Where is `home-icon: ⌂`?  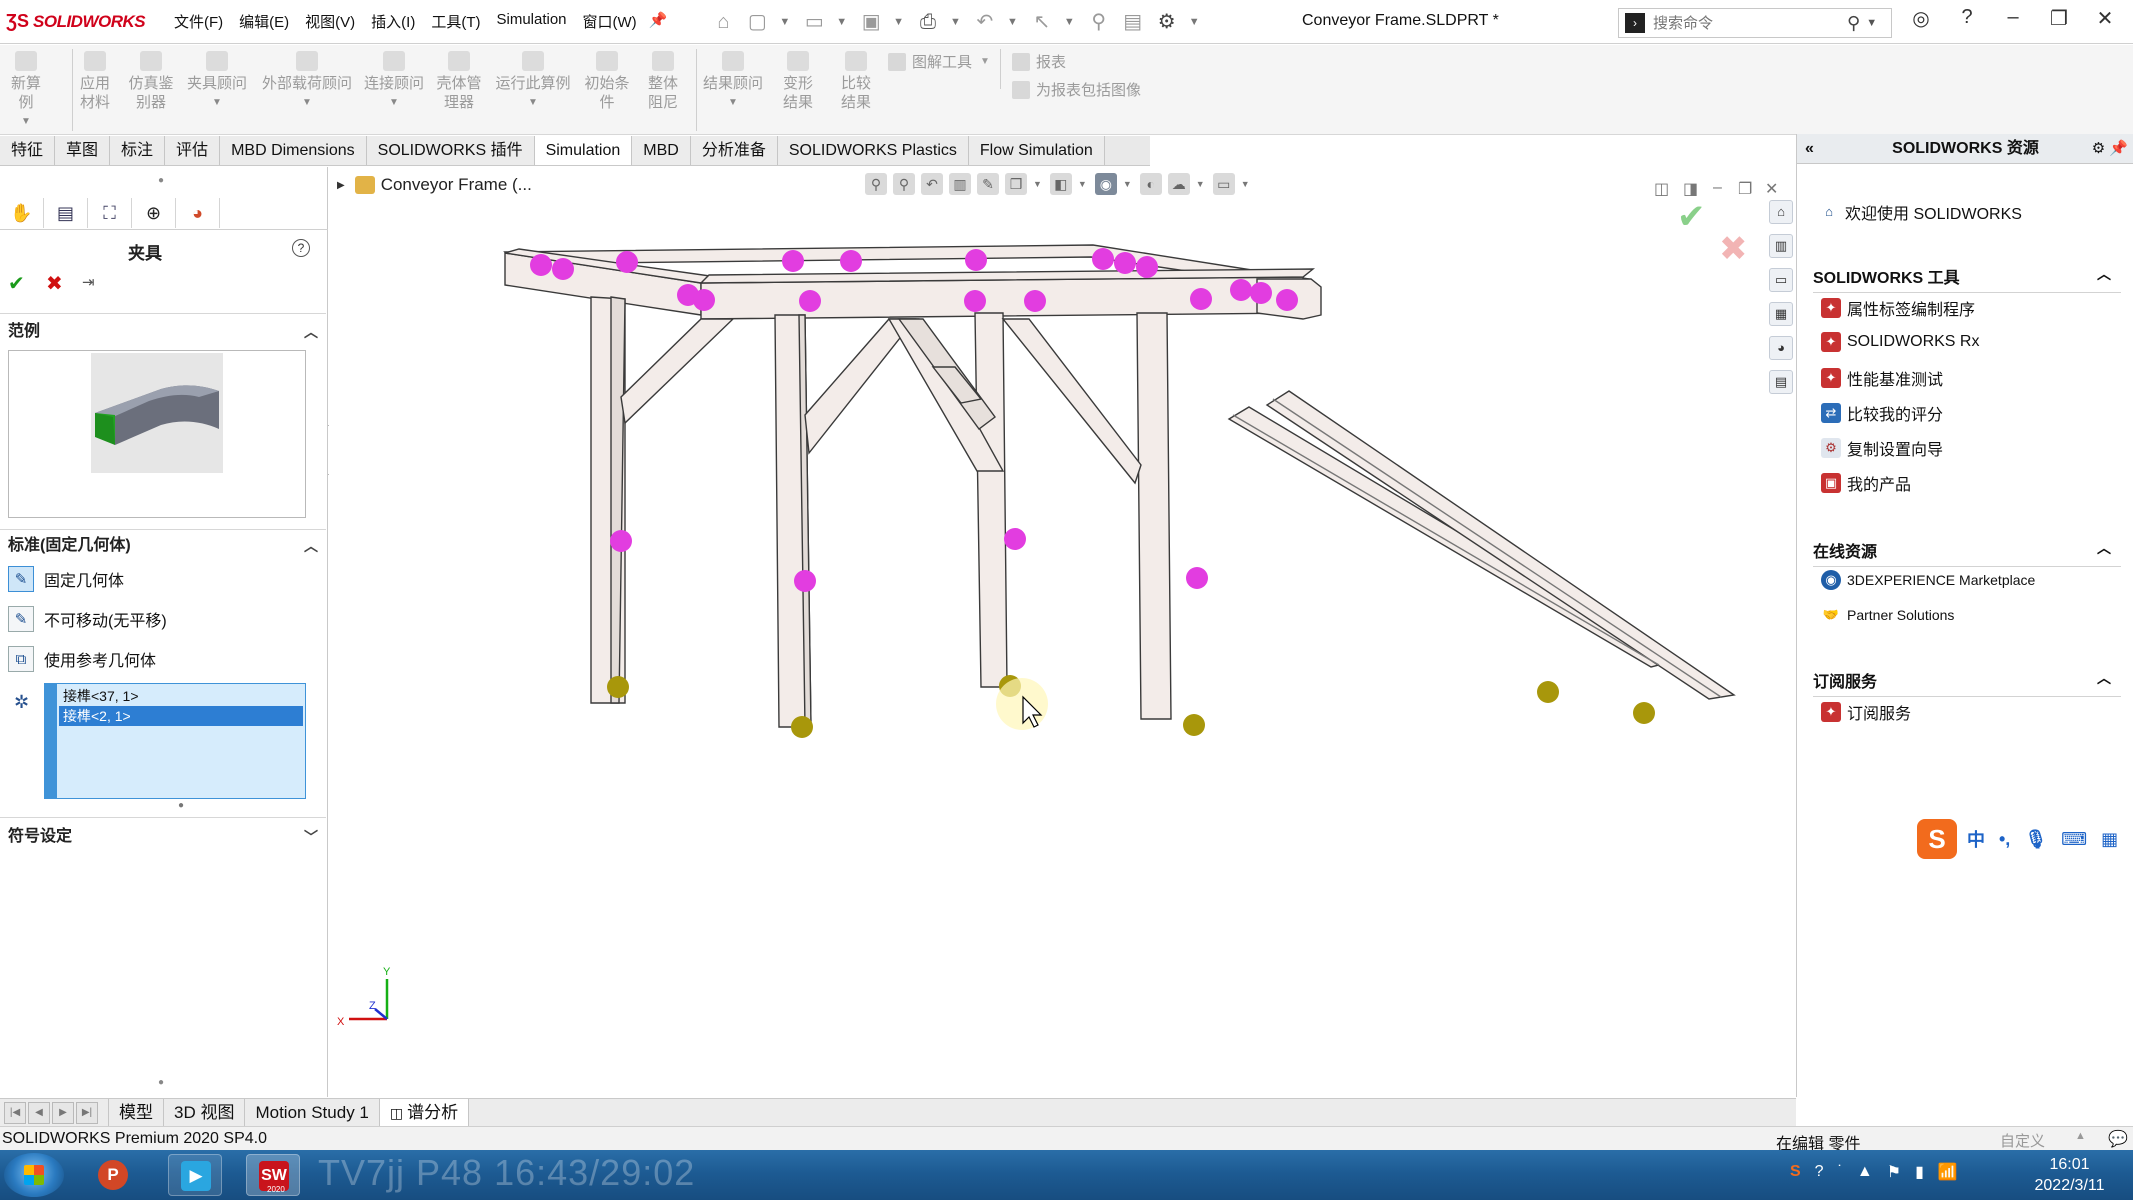 home-icon: ⌂ is located at coordinates (1781, 212).